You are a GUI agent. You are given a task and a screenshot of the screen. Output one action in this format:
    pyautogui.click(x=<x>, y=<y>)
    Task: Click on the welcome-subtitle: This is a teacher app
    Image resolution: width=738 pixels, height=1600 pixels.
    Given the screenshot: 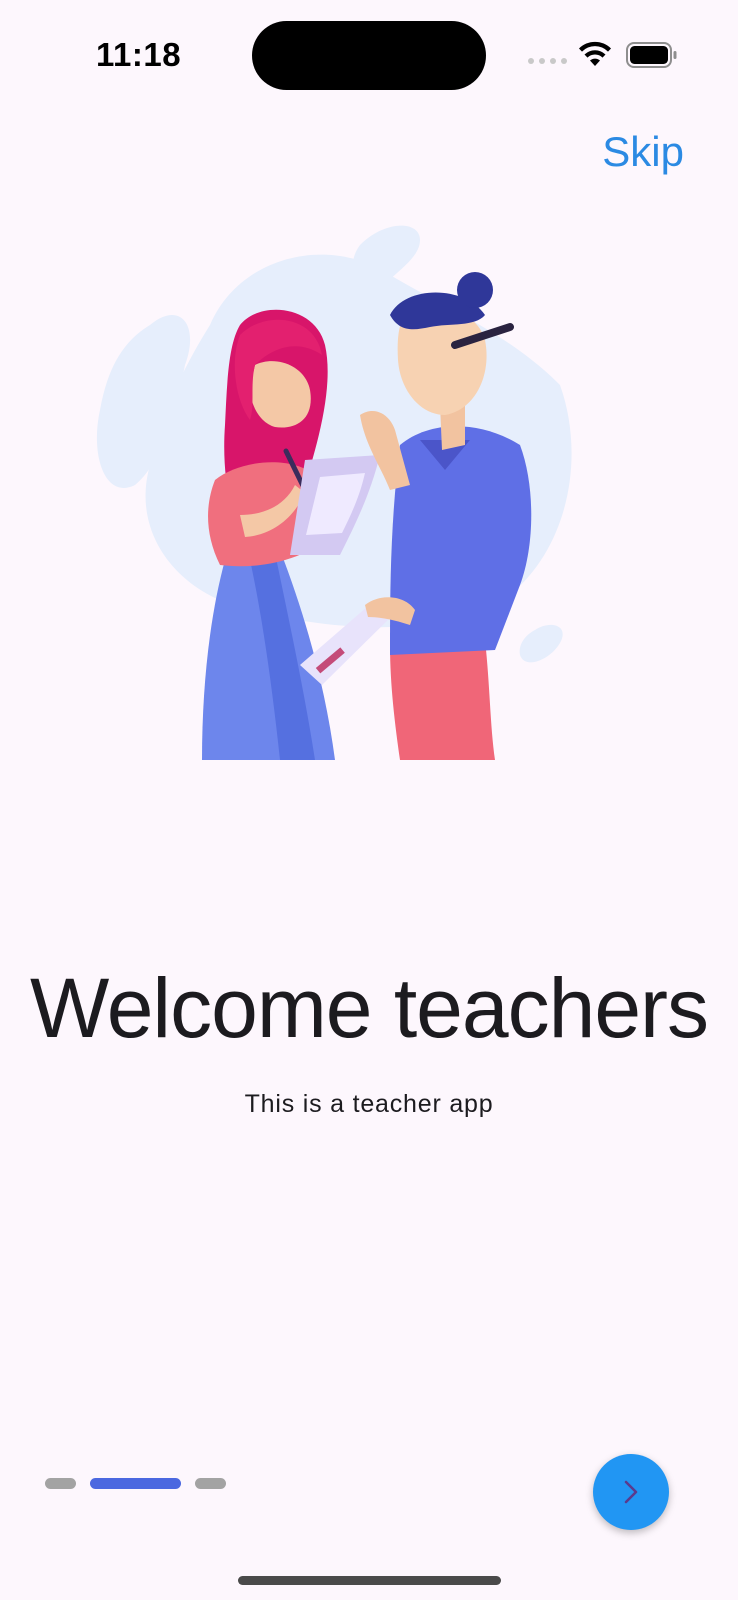 What is the action you would take?
    pyautogui.click(x=369, y=1104)
    